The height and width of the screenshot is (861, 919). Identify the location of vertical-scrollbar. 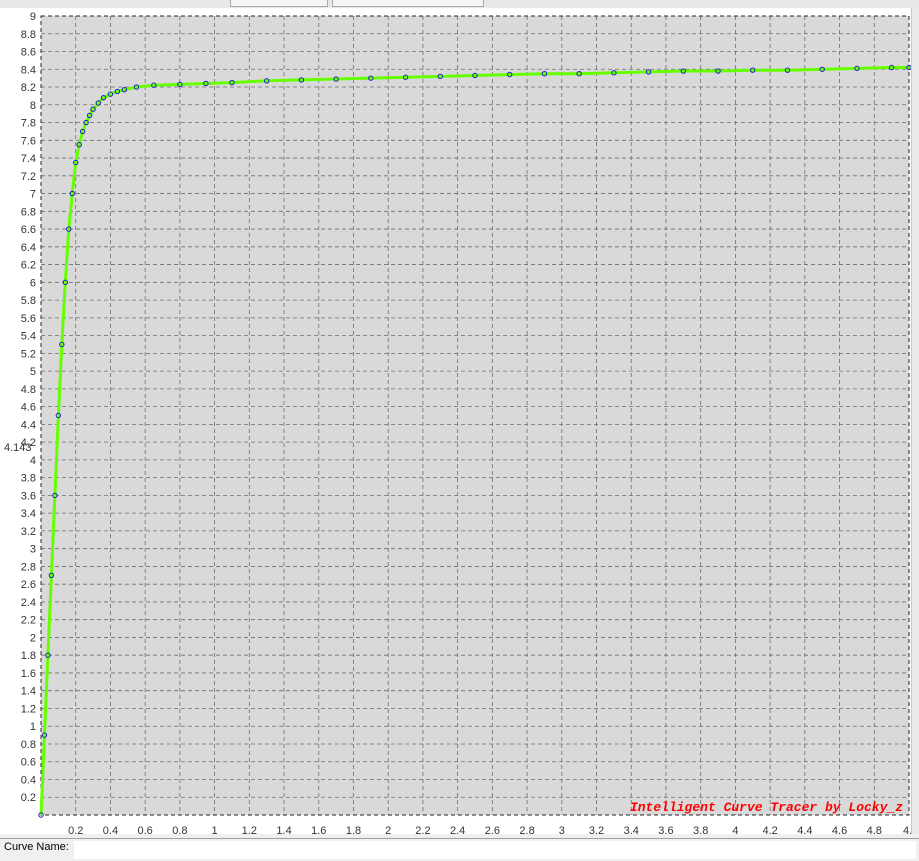
(915, 421).